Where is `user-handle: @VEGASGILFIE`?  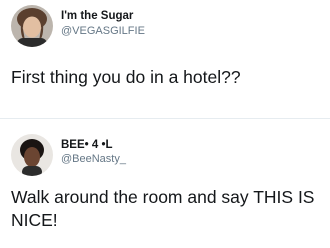 user-handle: @VEGASGILFIE is located at coordinates (103, 31).